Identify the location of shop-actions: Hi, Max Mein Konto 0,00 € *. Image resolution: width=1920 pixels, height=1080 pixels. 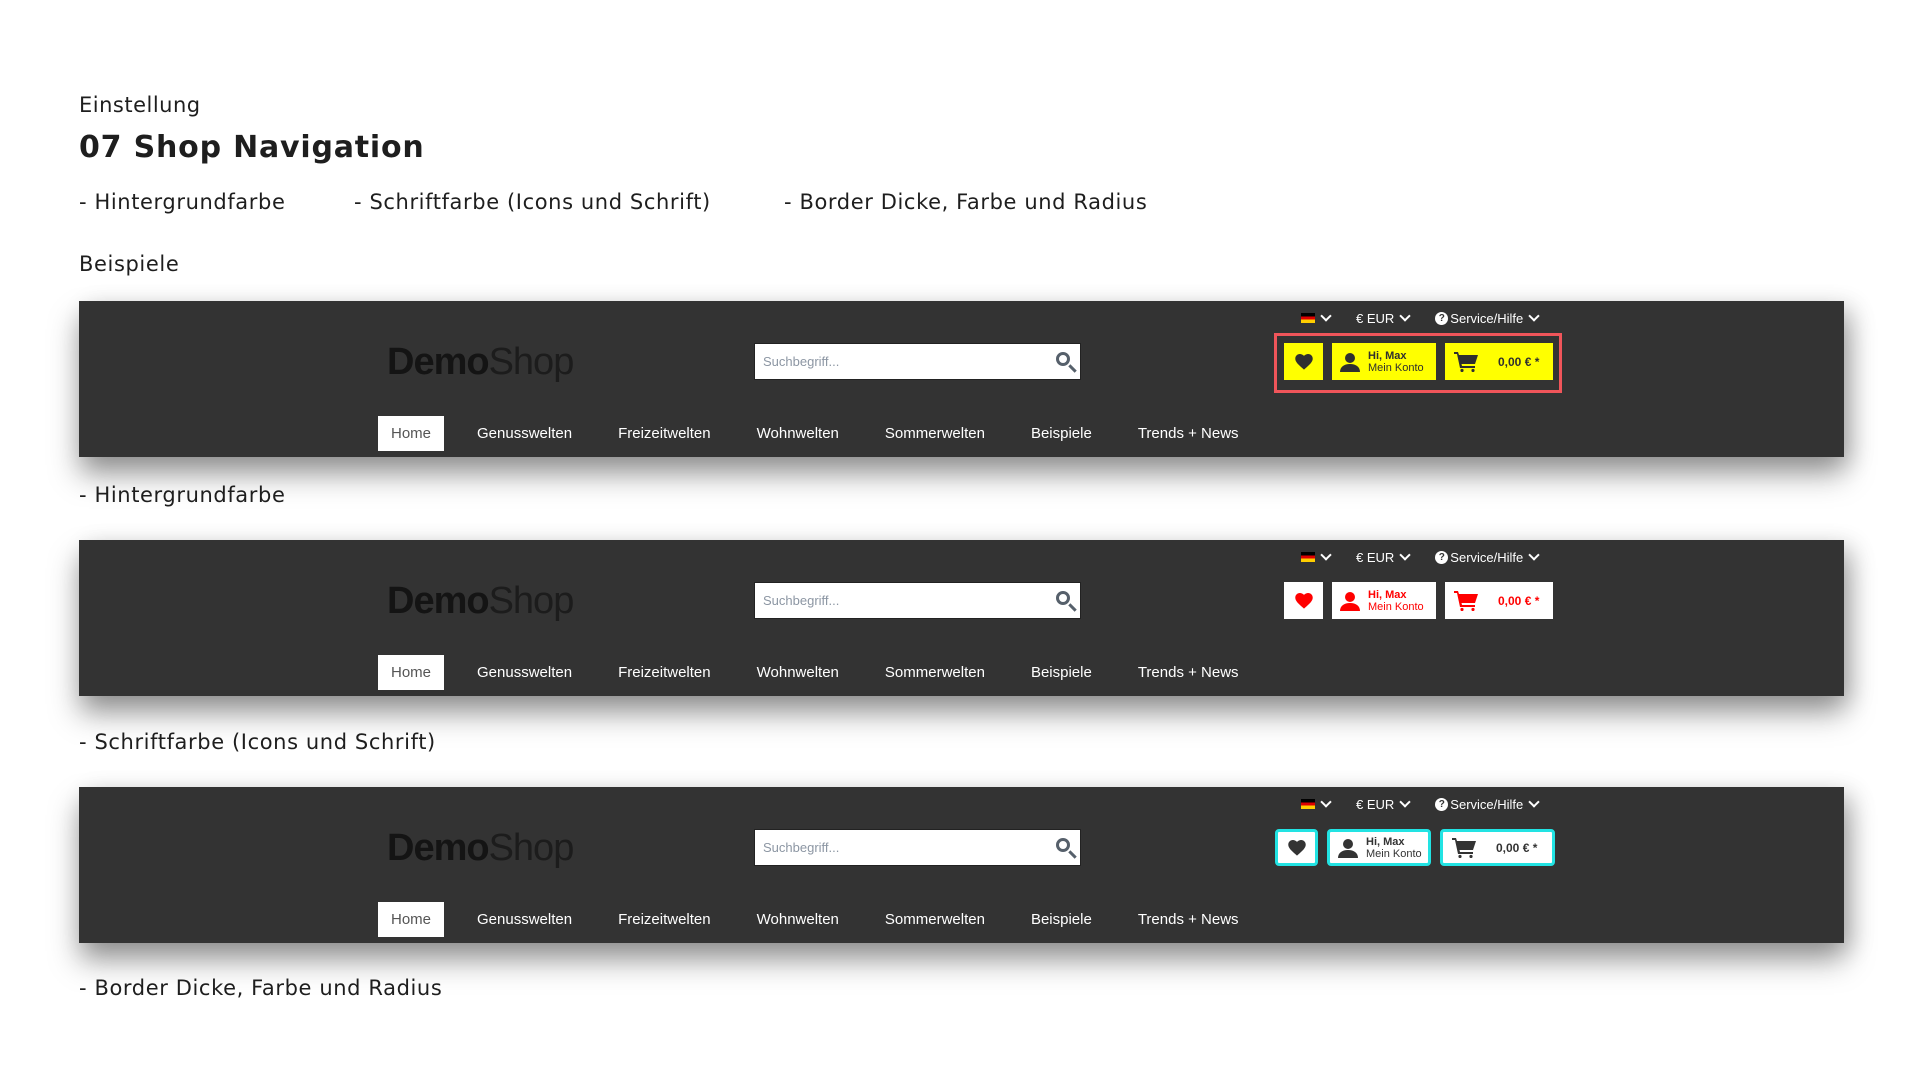
(1415, 847).